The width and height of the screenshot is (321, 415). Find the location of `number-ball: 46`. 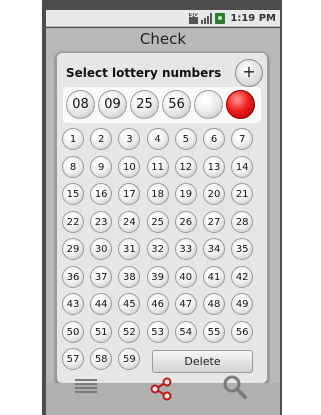

number-ball: 46 is located at coordinates (157, 304).